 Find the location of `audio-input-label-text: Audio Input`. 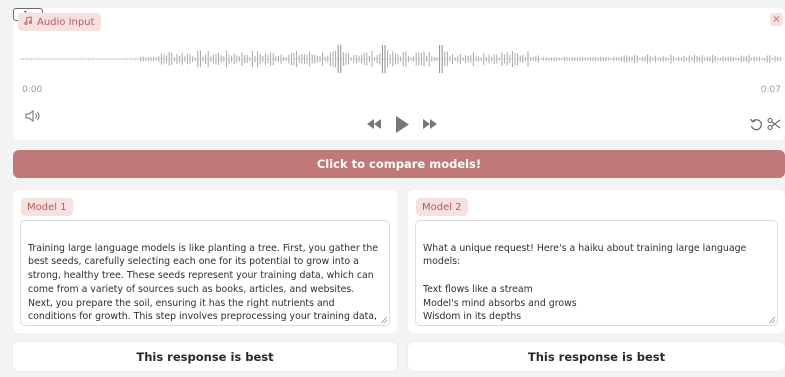

audio-input-label-text: Audio Input is located at coordinates (66, 22).